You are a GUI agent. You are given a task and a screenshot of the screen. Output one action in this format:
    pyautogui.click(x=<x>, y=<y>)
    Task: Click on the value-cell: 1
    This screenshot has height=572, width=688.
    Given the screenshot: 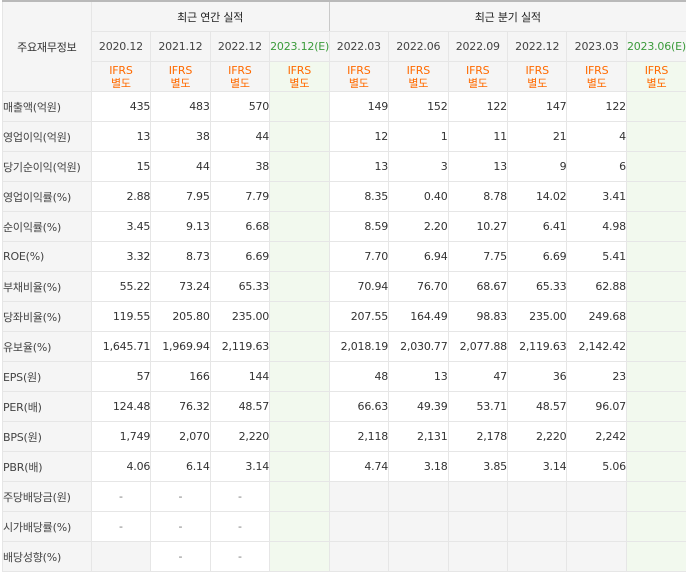 What is the action you would take?
    pyautogui.click(x=418, y=136)
    